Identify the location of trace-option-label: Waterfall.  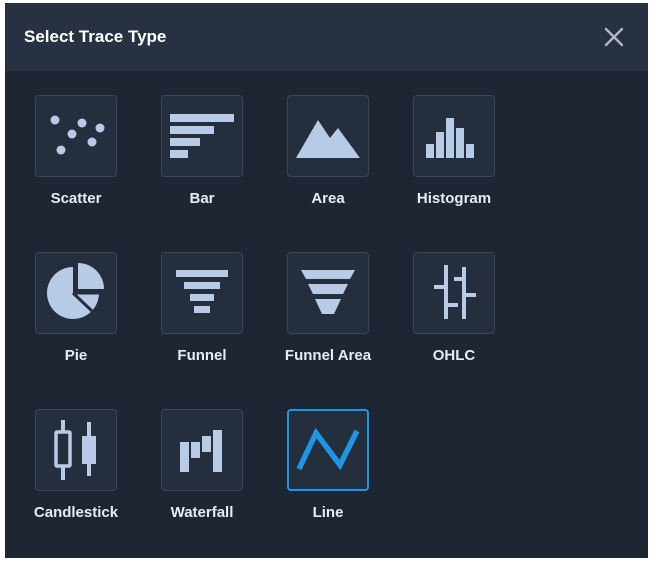
(202, 512).